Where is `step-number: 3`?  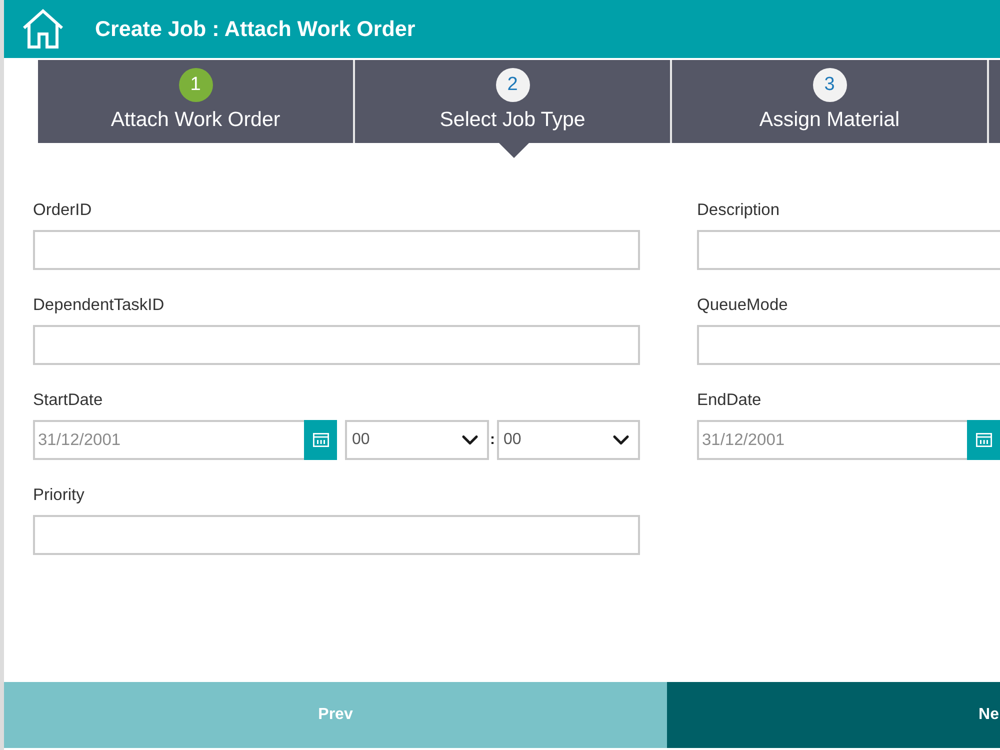
step-number: 3 is located at coordinates (829, 85).